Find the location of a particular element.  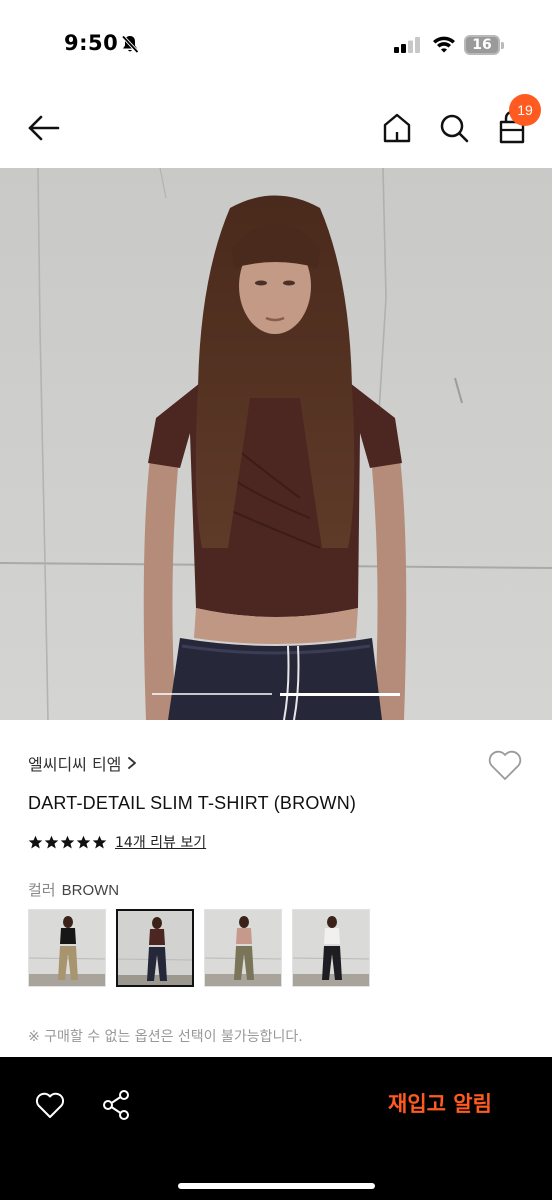

status-bar: 9:50 16 is located at coordinates (276, 45).